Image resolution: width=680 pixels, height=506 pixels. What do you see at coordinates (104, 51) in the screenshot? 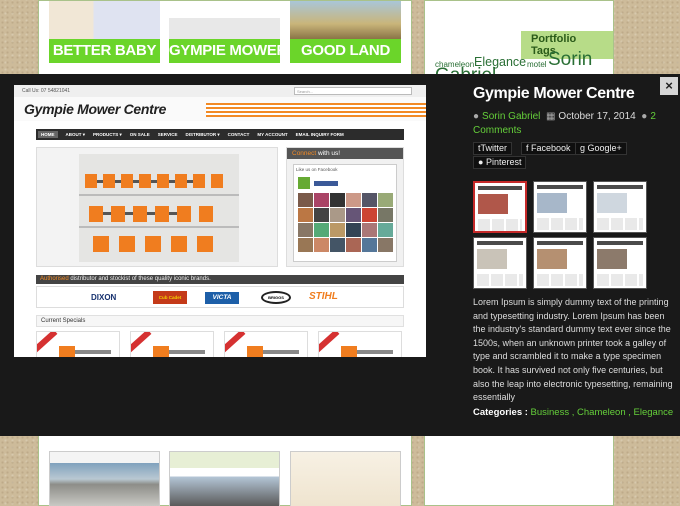
I see `portfolio-thumb-label: BETTER BABY` at bounding box center [104, 51].